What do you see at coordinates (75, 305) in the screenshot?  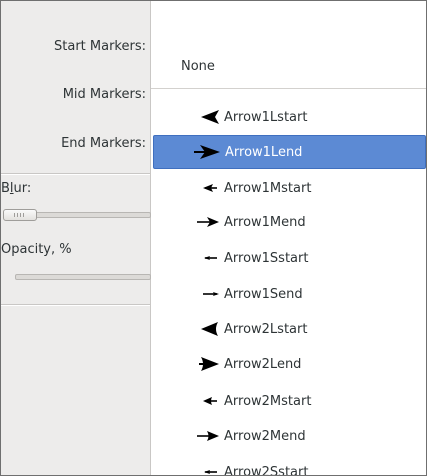 I see `separator-lower-highlight` at bounding box center [75, 305].